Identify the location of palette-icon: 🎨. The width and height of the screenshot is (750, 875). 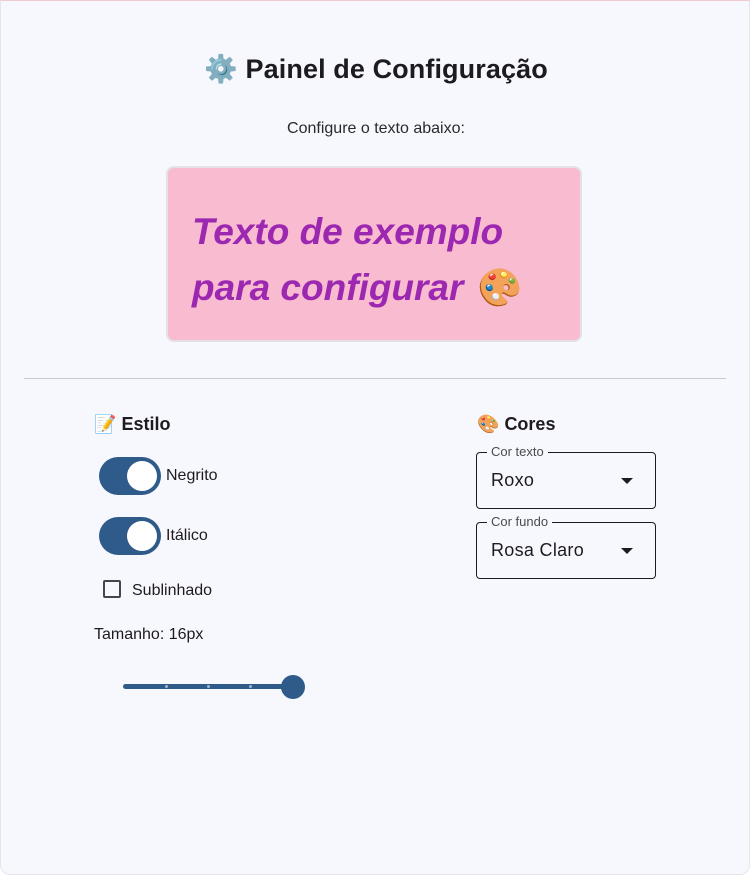
(488, 424).